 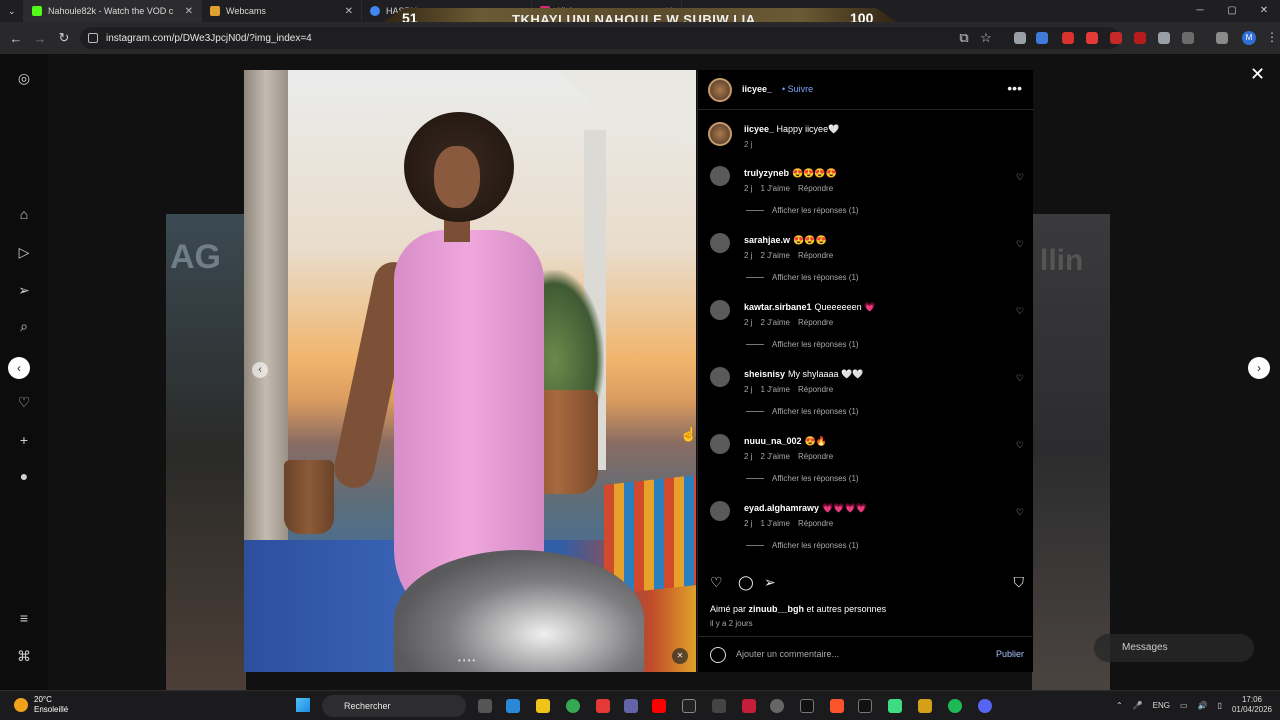 I want to click on home-icon: ⌂, so click(x=24, y=214).